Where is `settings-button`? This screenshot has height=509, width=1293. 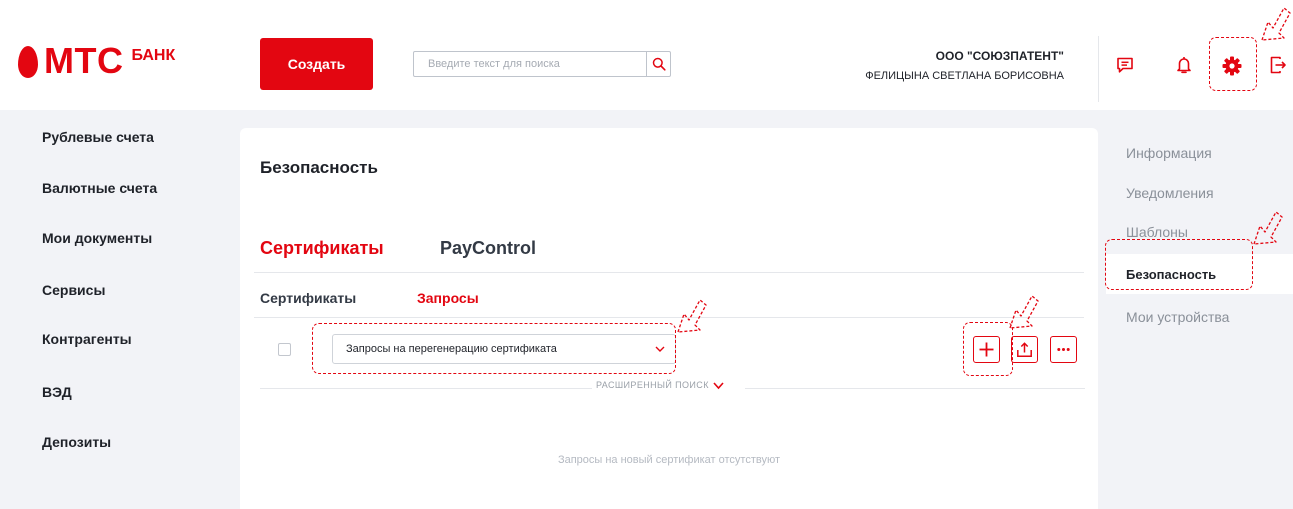
settings-button is located at coordinates (1232, 66).